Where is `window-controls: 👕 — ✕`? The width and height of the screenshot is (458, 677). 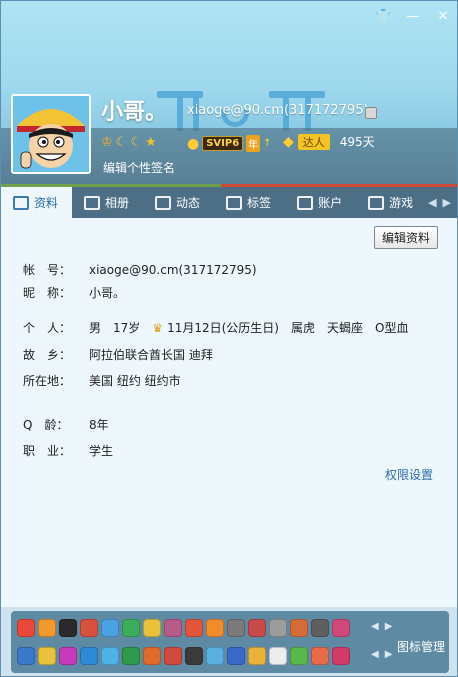
window-controls: 👕 — ✕ is located at coordinates (413, 16).